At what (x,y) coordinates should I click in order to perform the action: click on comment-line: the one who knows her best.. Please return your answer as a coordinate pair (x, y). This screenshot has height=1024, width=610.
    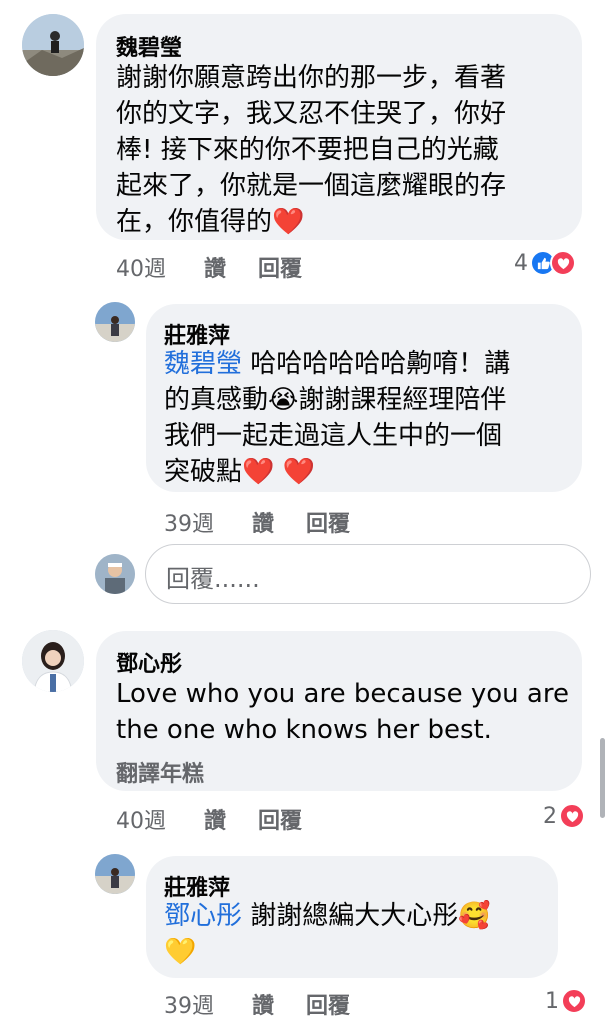
    Looking at the image, I should click on (304, 730).